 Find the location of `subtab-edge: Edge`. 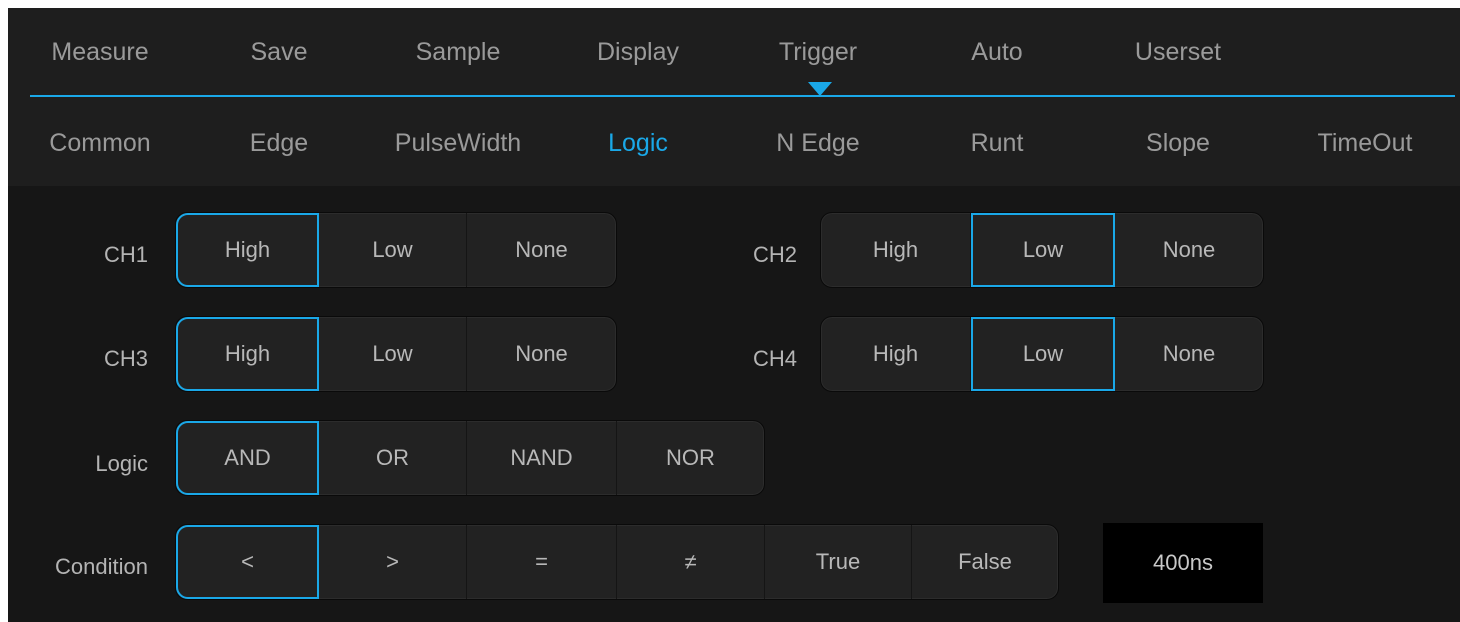

subtab-edge: Edge is located at coordinates (279, 143).